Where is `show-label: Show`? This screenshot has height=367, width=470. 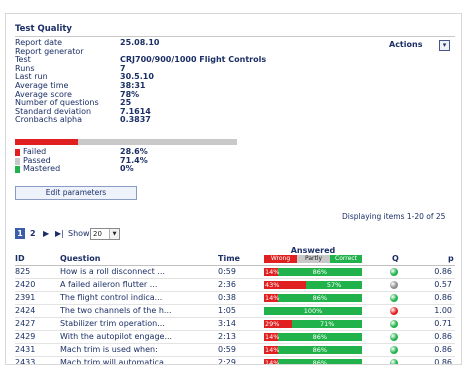
show-label: Show is located at coordinates (79, 233).